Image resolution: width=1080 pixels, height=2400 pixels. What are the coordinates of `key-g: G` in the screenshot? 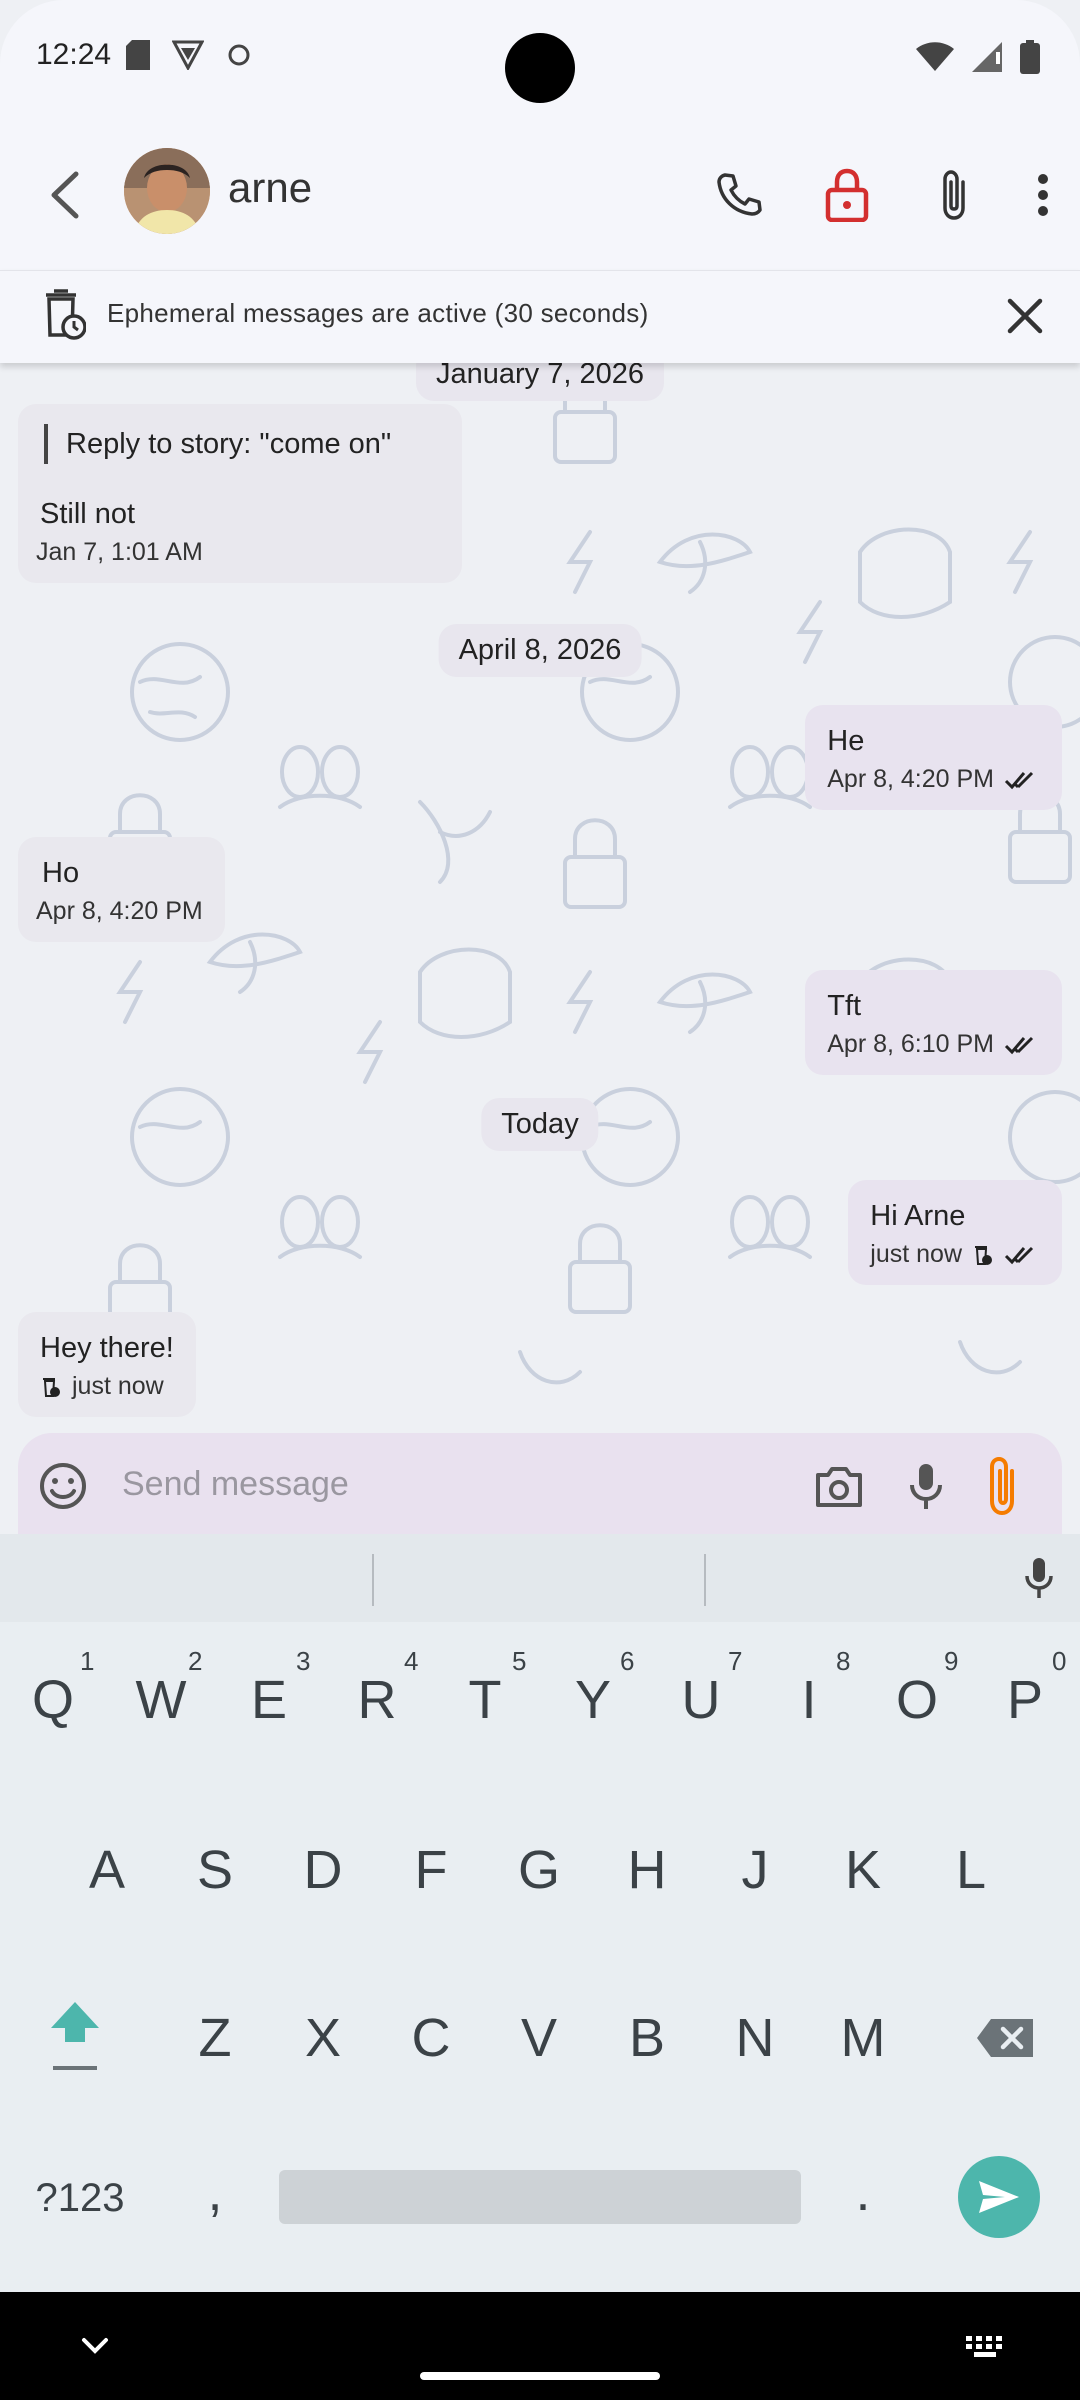 It's located at (539, 1870).